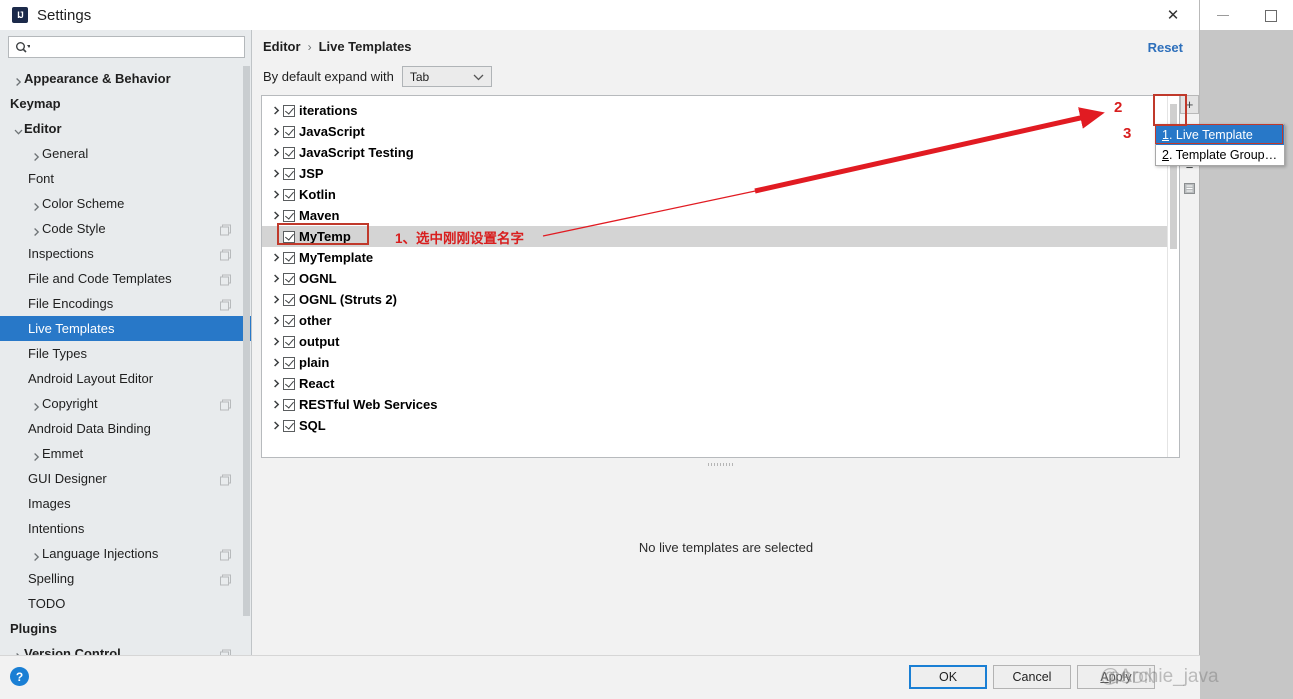 The width and height of the screenshot is (1293, 699). I want to click on sidebar-item-color-scheme: Color Scheme, so click(125, 203).